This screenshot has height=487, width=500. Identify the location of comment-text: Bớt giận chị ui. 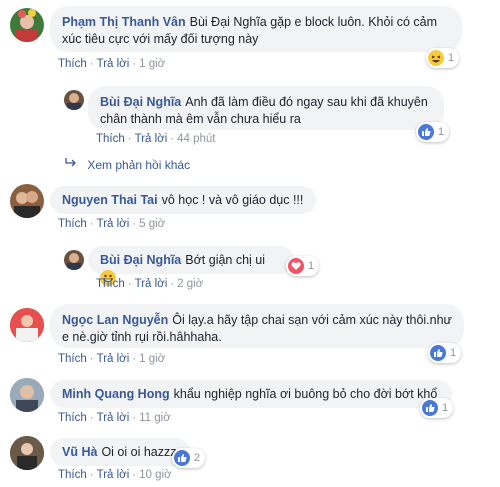
(225, 260).